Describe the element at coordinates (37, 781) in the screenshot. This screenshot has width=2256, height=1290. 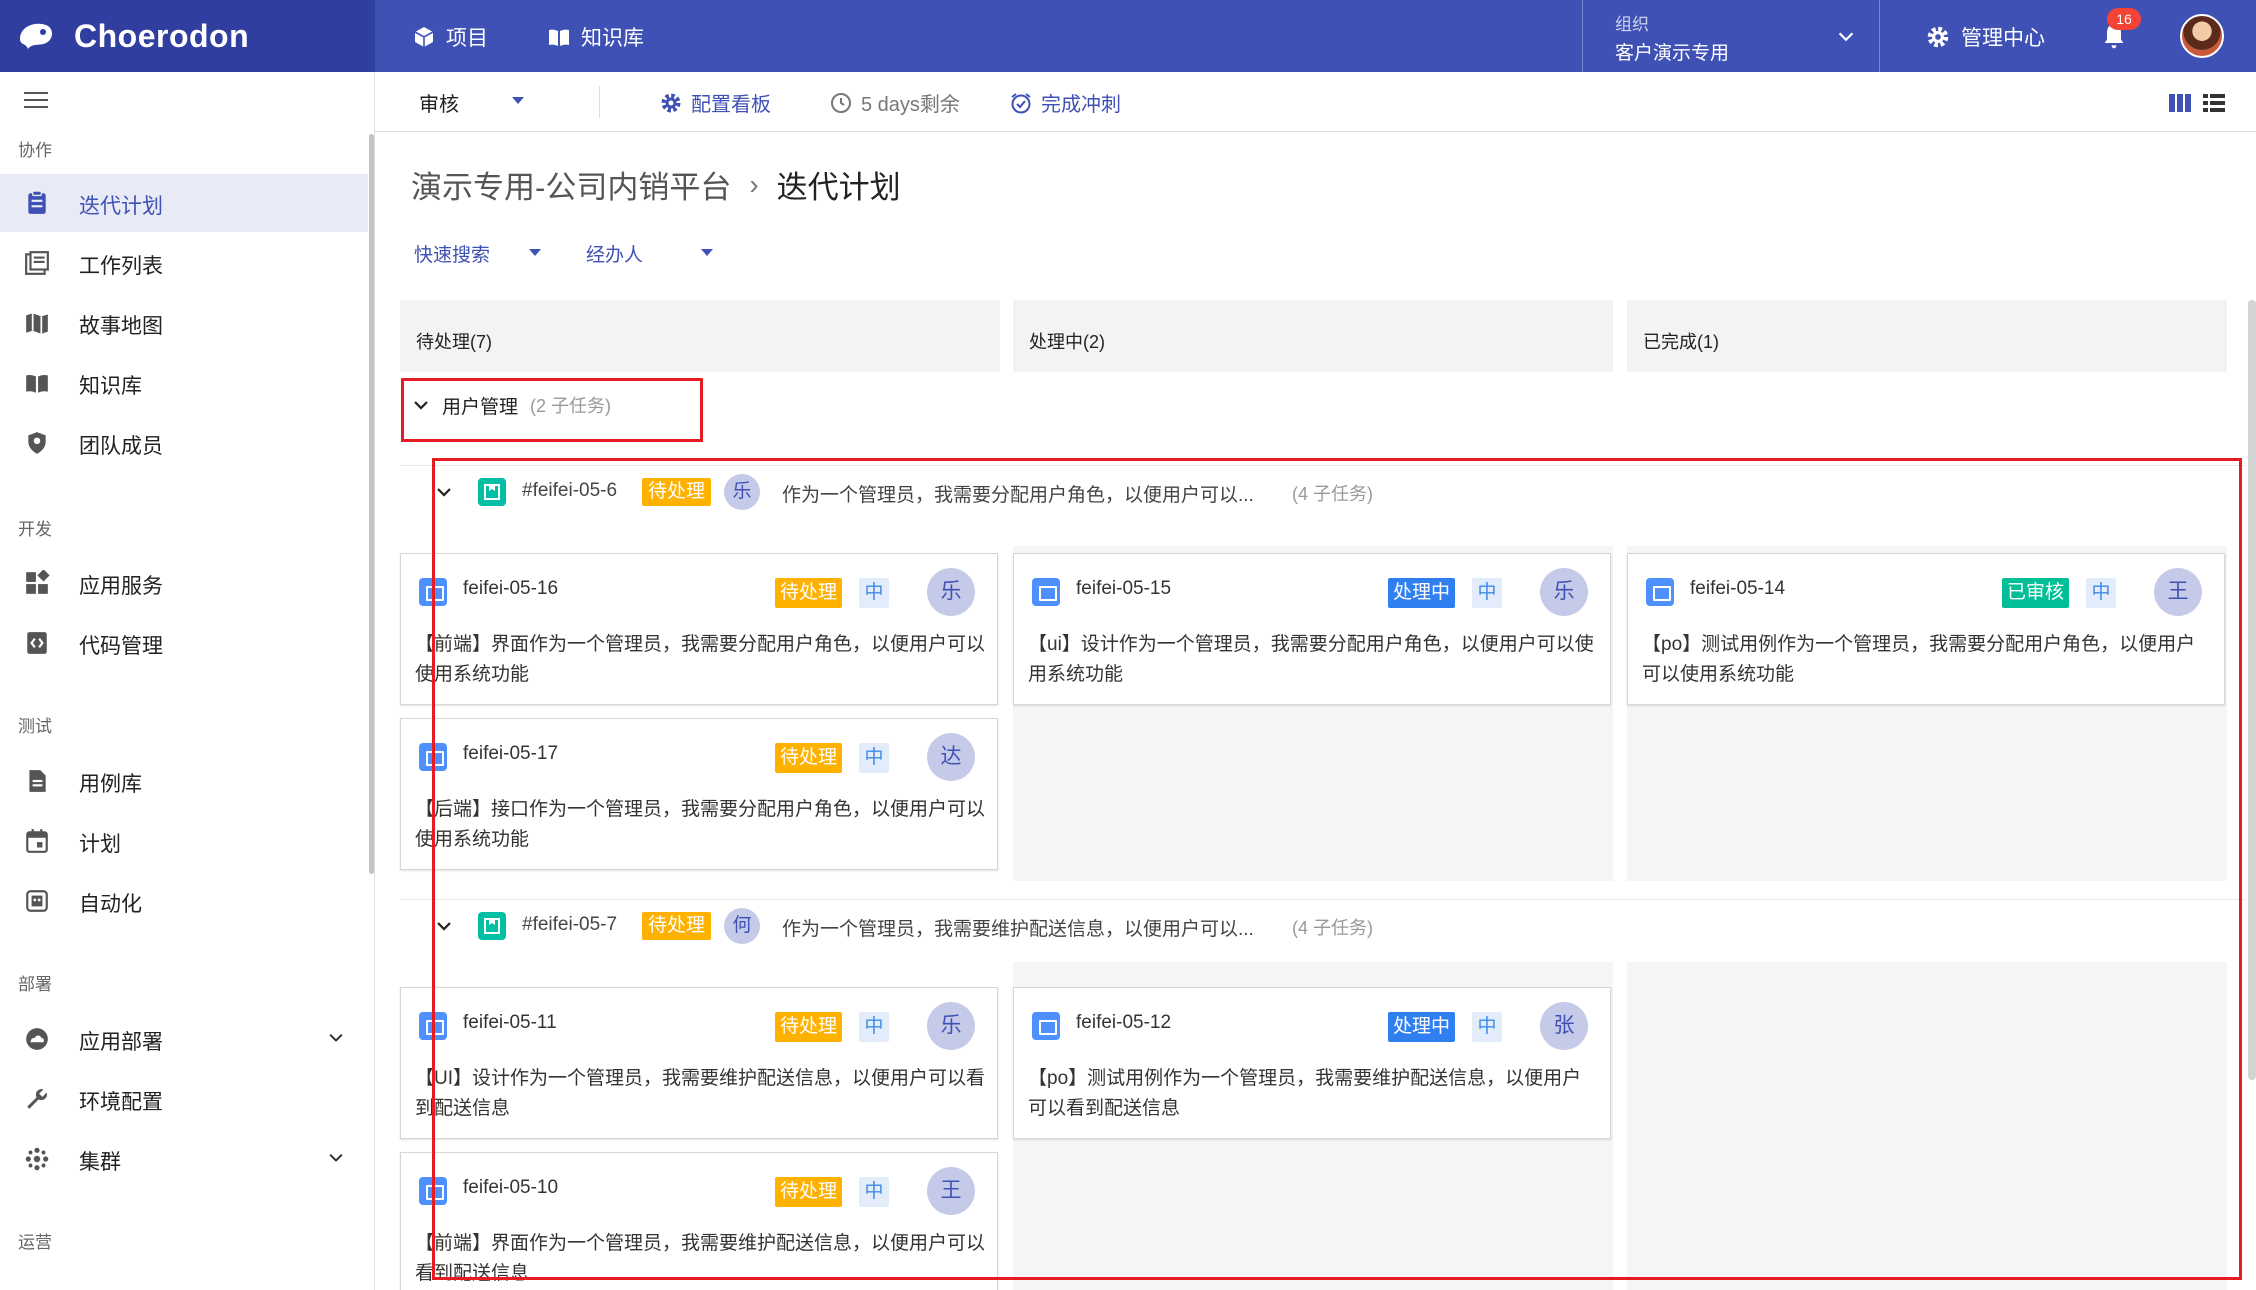
I see `document-icon` at that location.